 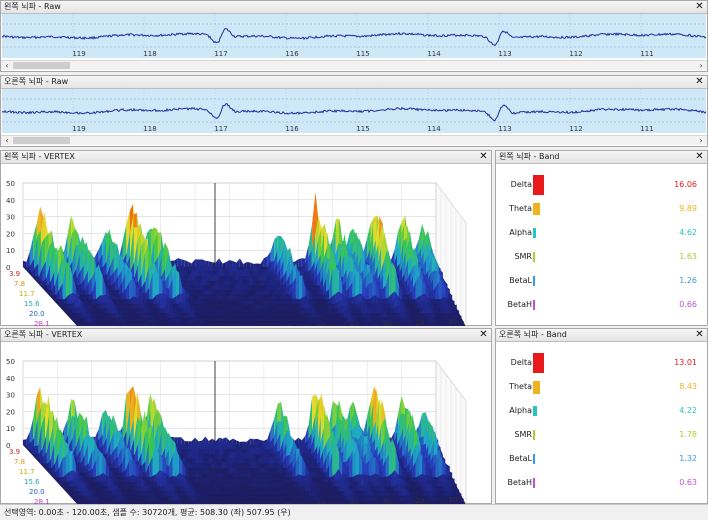 I want to click on band-value: 1.32, so click(x=688, y=458).